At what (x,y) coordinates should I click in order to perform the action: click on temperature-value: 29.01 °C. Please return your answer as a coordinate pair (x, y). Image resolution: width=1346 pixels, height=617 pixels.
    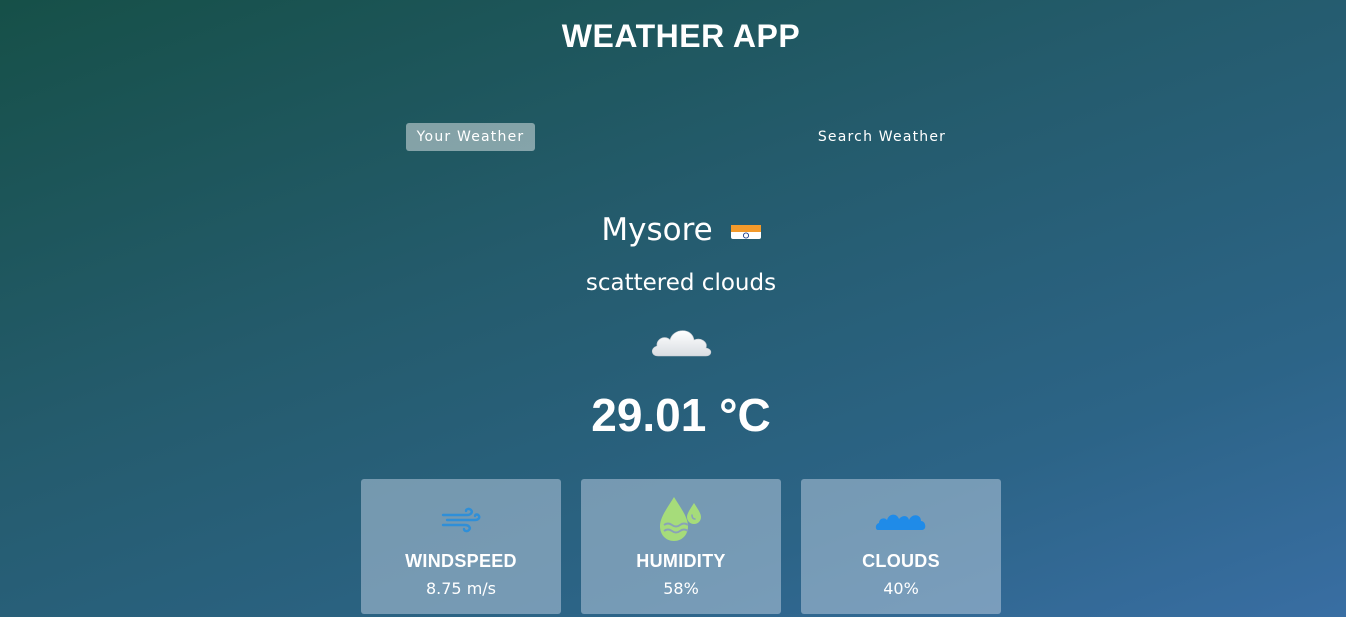
    Looking at the image, I should click on (681, 415).